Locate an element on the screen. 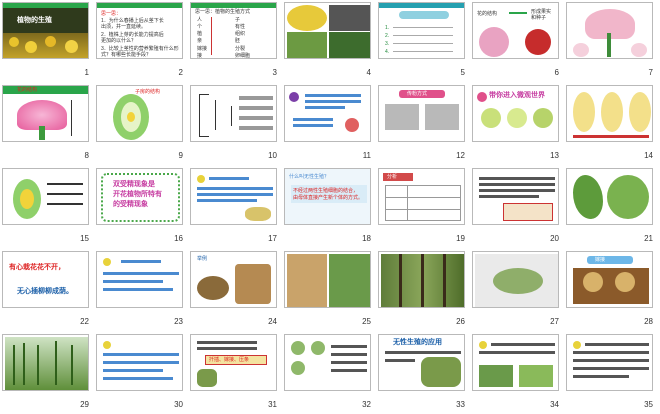  slide-number: 35 is located at coordinates (648, 404).